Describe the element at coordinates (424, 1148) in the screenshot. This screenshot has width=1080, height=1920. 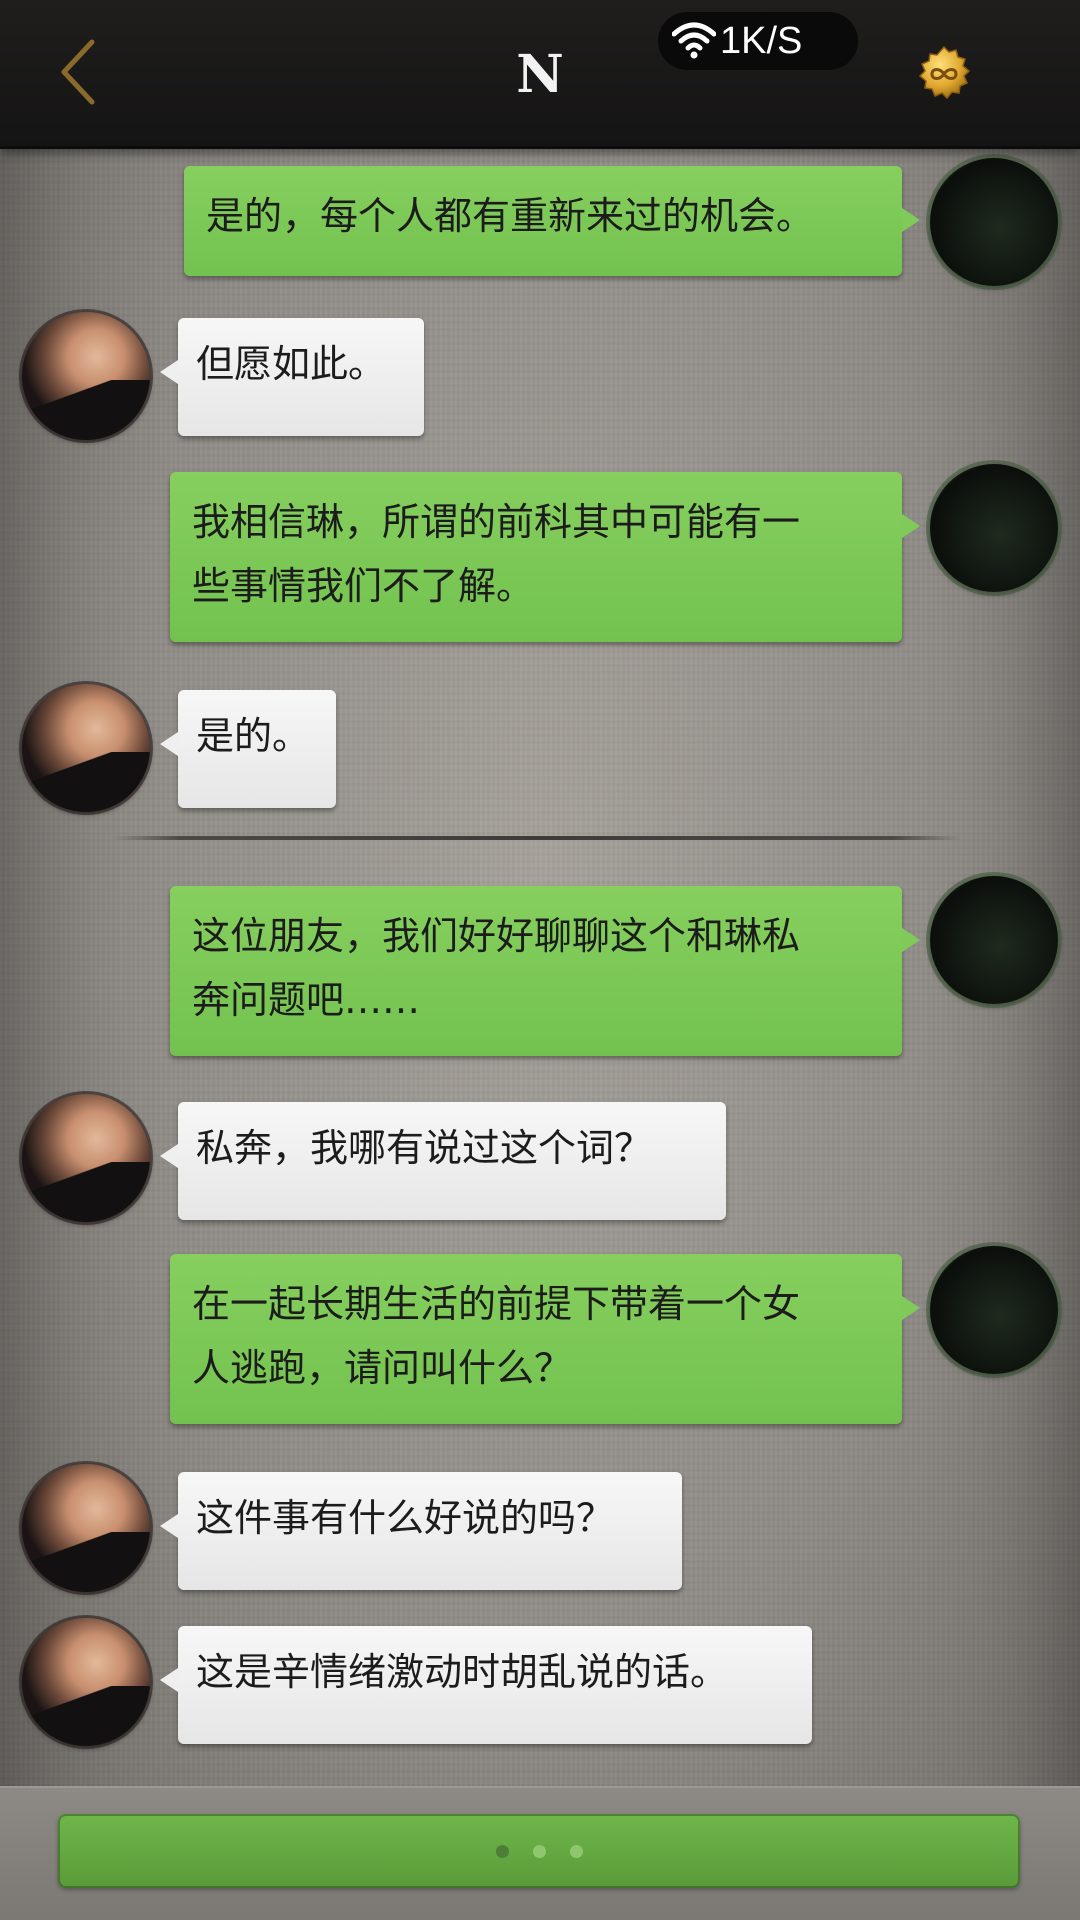
I see `message-text: 私奔，我哪有说过这个词？` at that location.